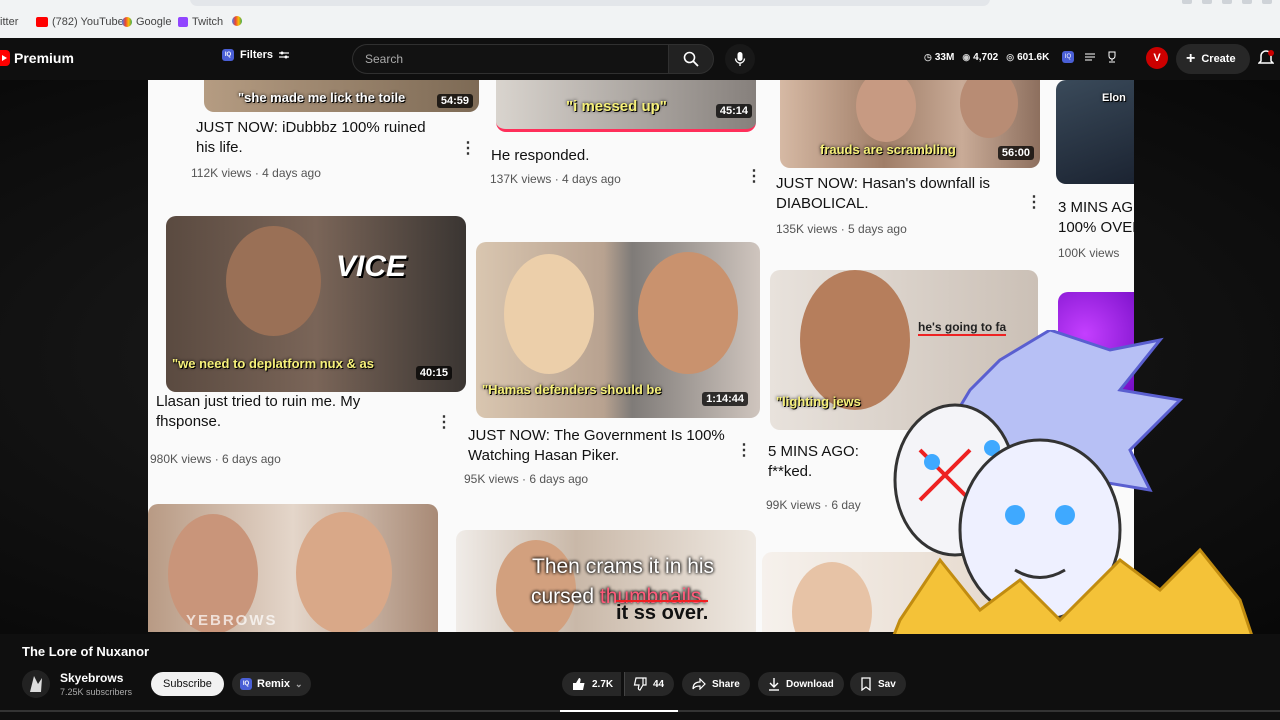 The height and width of the screenshot is (720, 1280). Describe the element at coordinates (1028, 57) in the screenshot. I see `stat-views: ◎ 601.6K` at that location.